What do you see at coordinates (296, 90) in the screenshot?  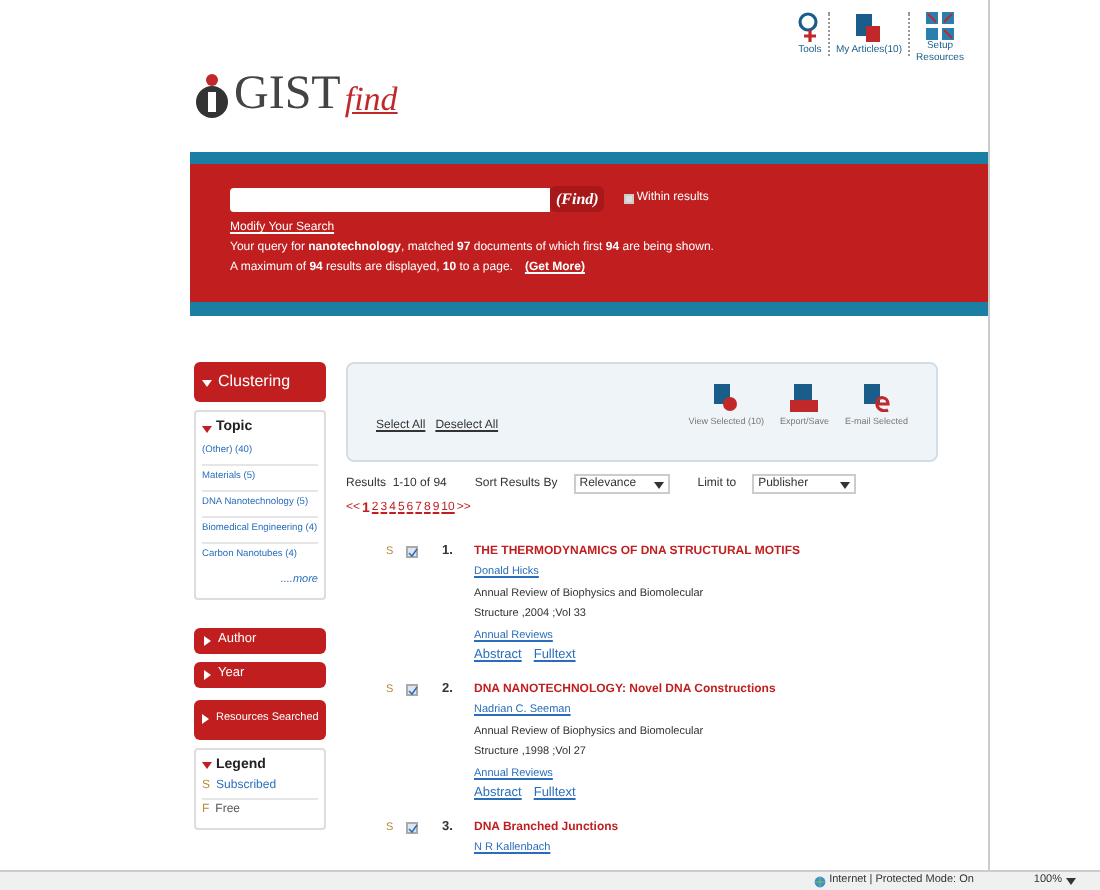 I see `gist-find-logo: GISTfind` at bounding box center [296, 90].